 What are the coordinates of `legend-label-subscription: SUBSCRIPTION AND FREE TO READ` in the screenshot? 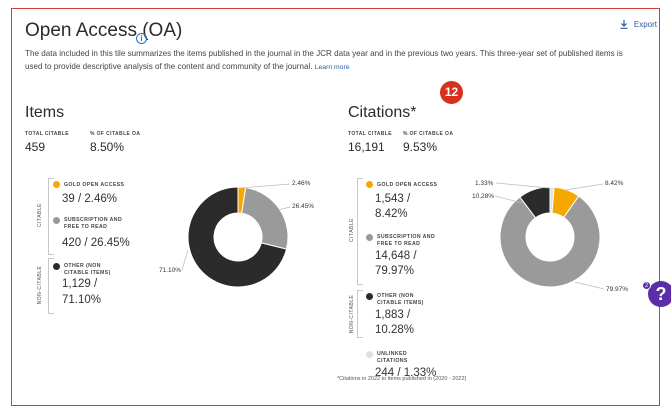 It's located at (93, 223).